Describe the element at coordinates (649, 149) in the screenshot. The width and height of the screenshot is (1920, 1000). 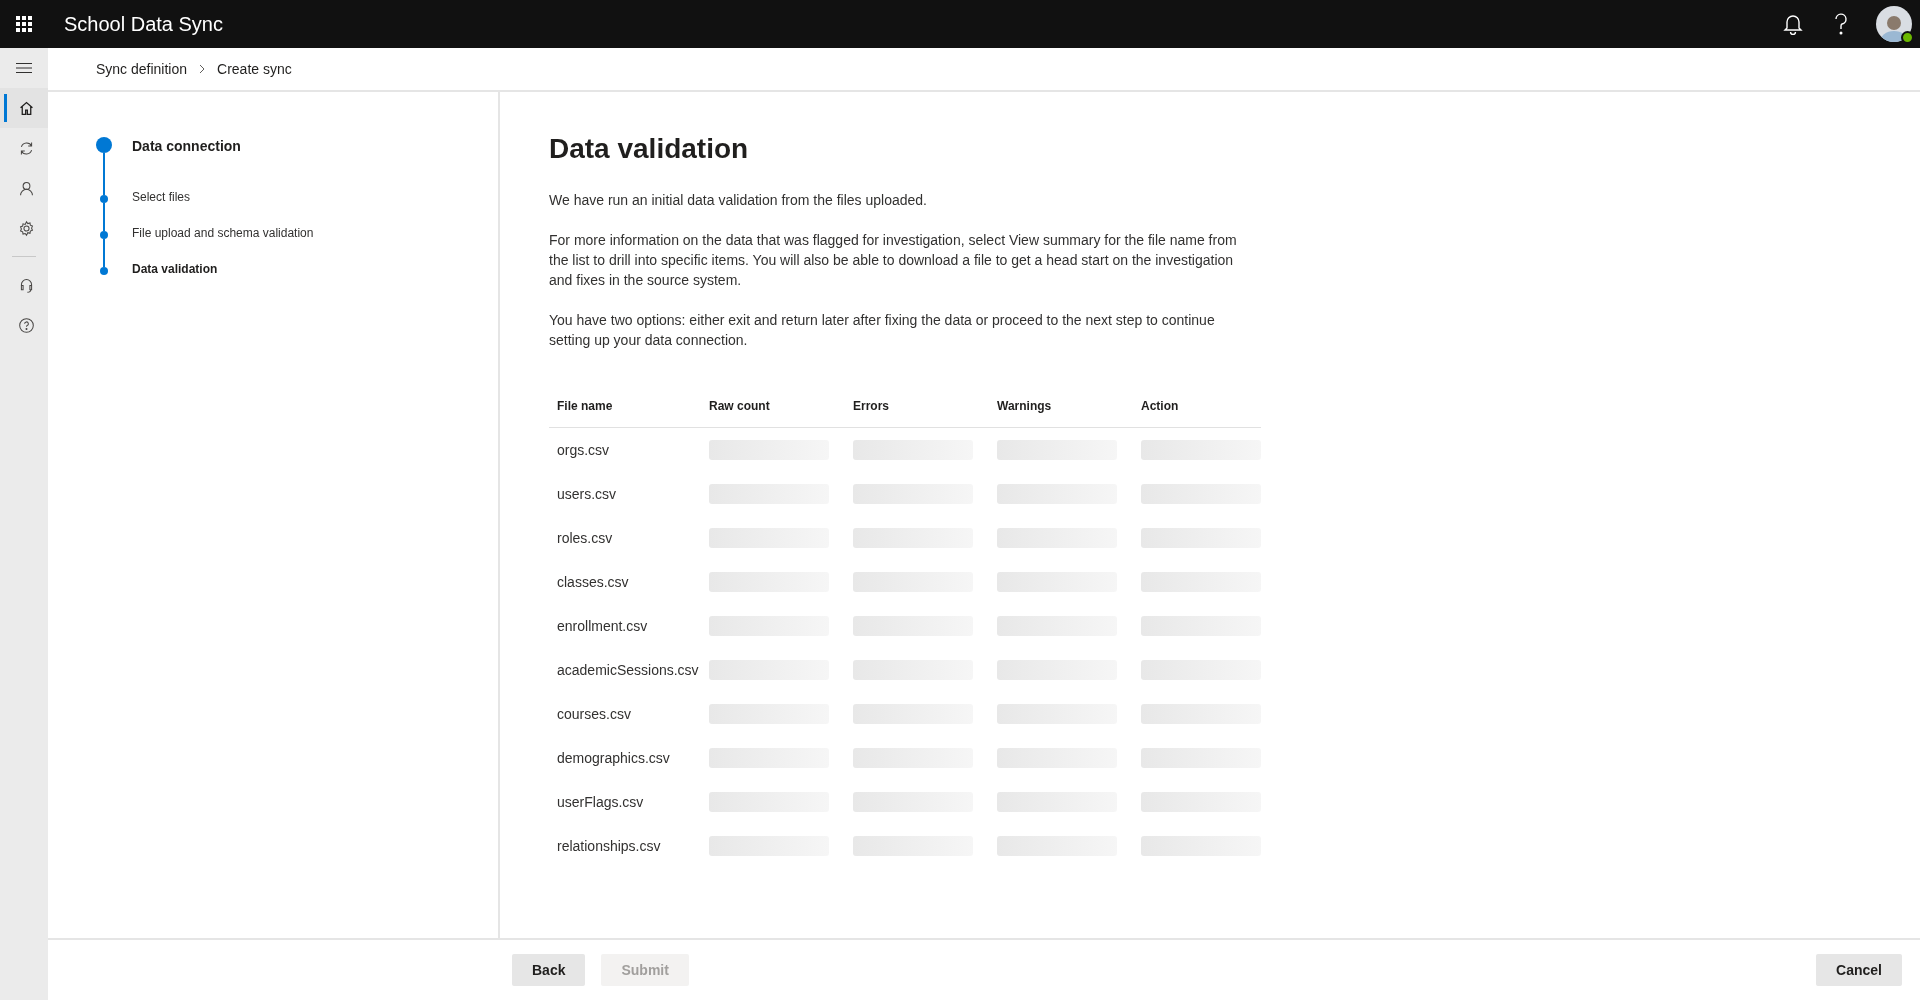
I see `page-heading: Data validation` at that location.